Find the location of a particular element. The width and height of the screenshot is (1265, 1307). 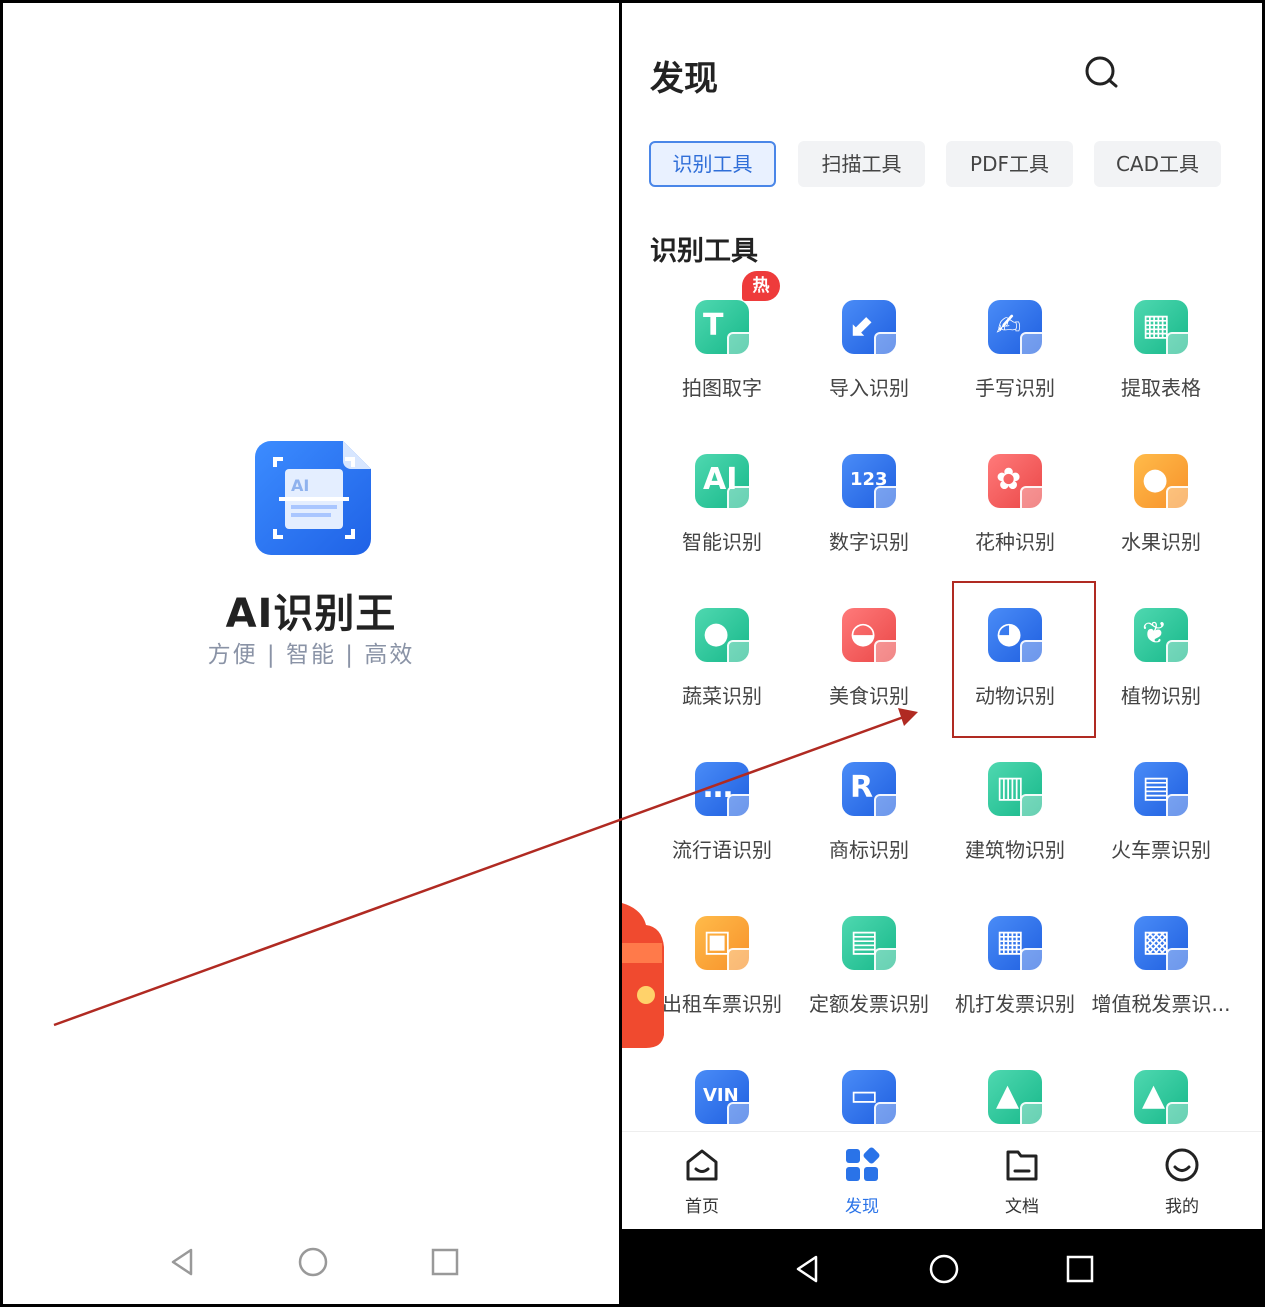

tool-item: ✿ 花种识别 is located at coordinates (1015, 514).